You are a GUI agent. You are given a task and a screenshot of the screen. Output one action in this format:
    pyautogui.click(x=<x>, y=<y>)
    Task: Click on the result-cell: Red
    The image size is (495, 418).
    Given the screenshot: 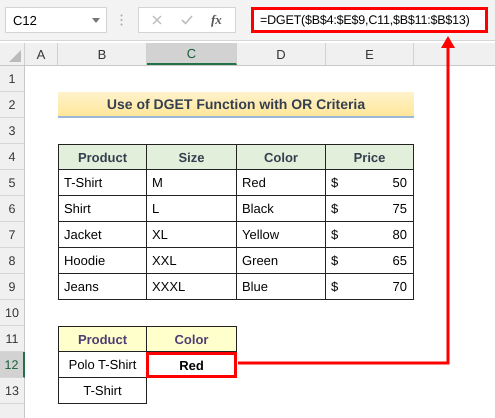 What is the action you would take?
    pyautogui.click(x=191, y=365)
    